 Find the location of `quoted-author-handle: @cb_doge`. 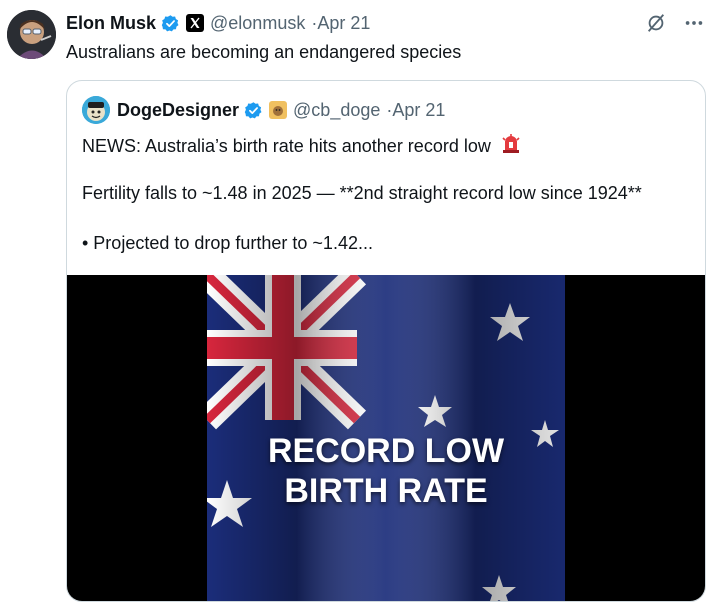

quoted-author-handle: @cb_doge is located at coordinates (336, 110).